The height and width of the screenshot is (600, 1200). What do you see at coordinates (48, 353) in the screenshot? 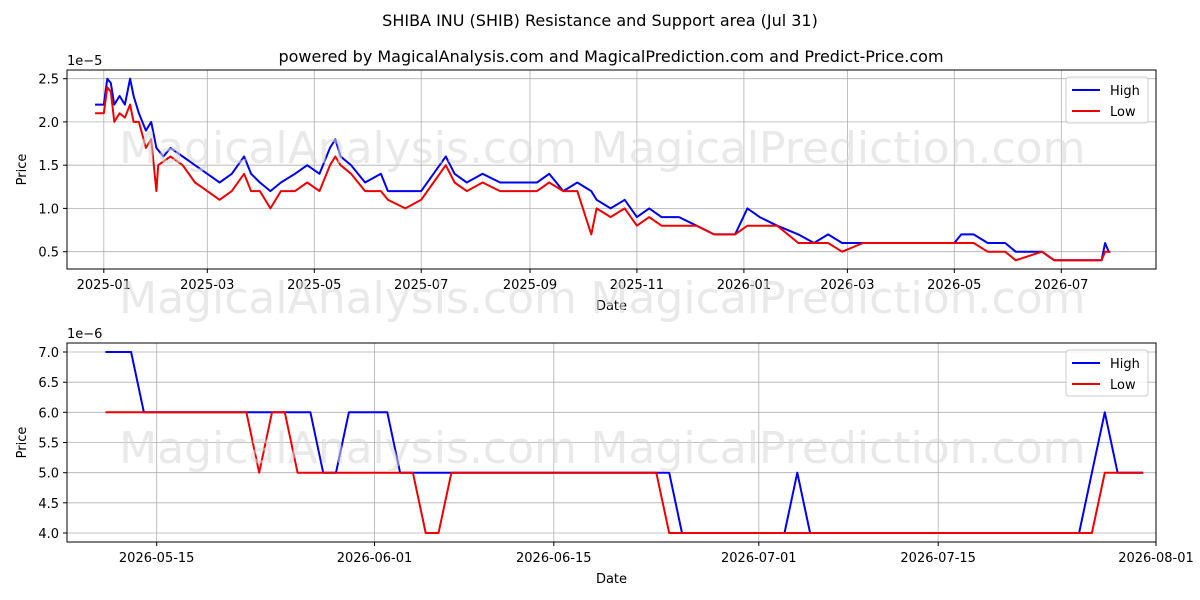
I see `y-tick-label: 7.0` at bounding box center [48, 353].